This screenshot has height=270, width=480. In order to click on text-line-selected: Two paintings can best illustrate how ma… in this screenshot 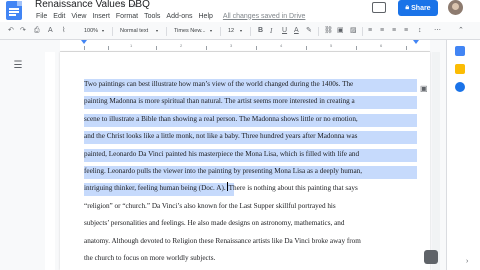, I will do `click(251, 84)`.